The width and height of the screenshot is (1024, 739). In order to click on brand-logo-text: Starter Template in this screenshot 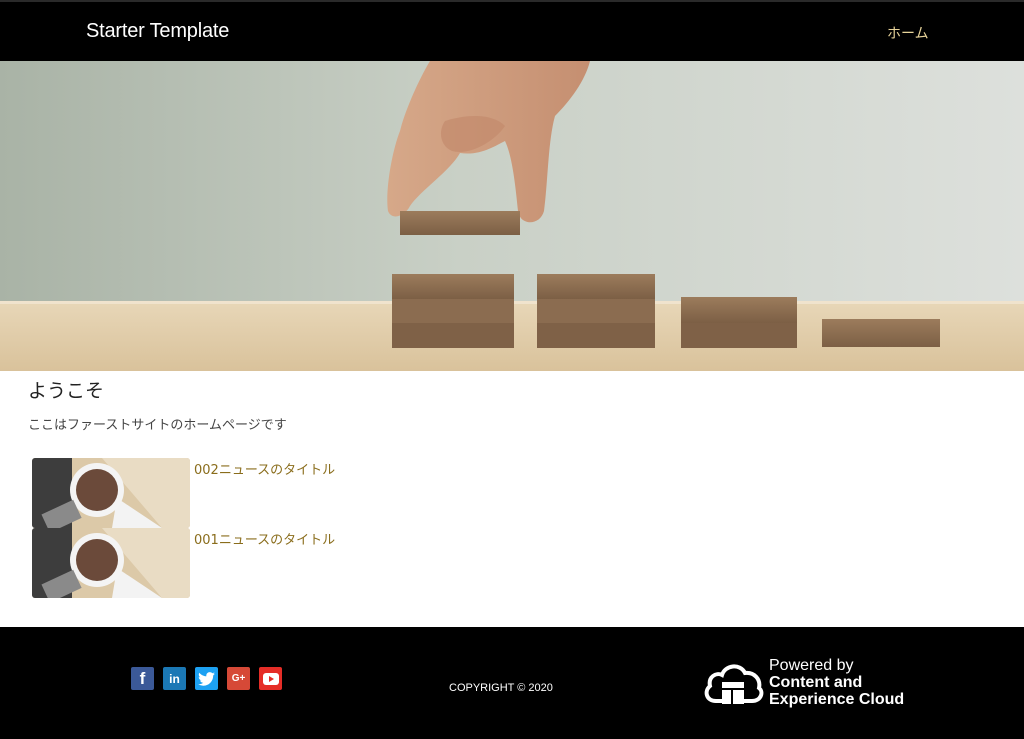, I will do `click(157, 31)`.